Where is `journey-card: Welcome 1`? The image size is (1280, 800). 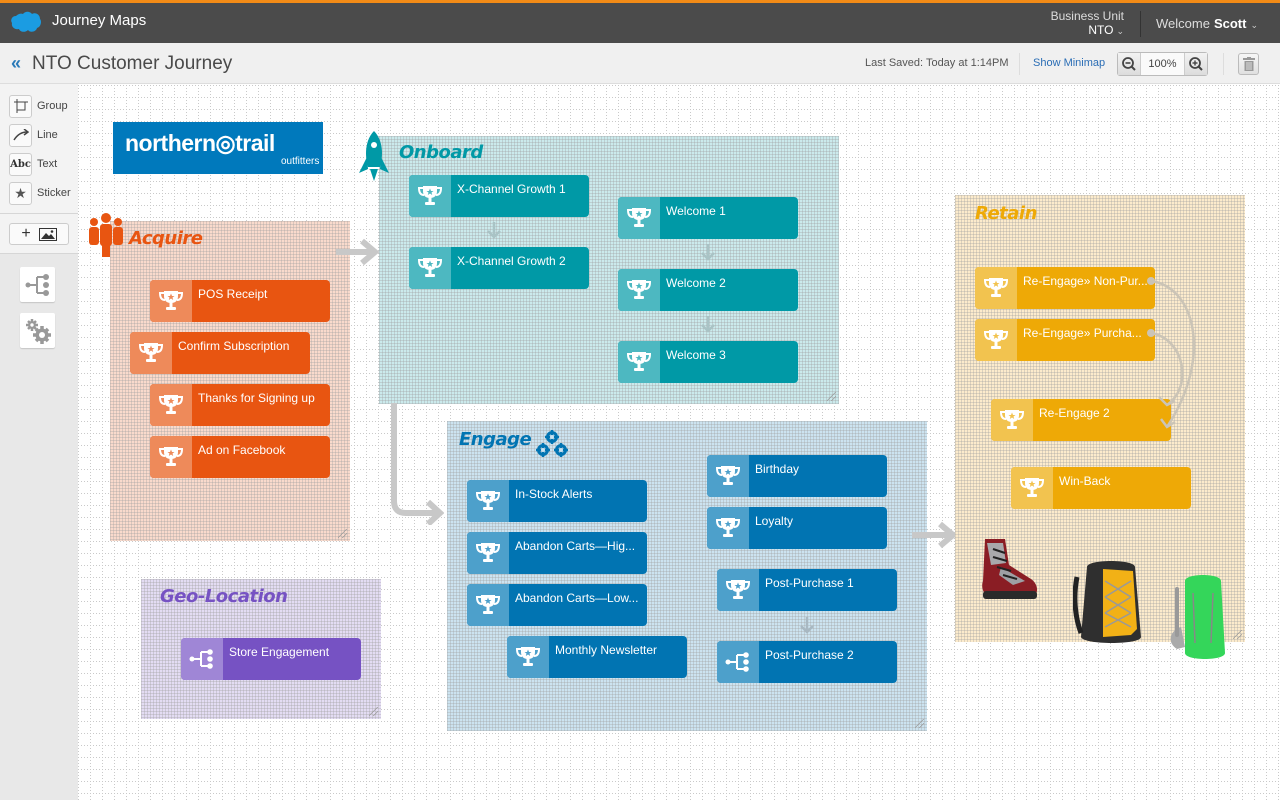
journey-card: Welcome 1 is located at coordinates (708, 218).